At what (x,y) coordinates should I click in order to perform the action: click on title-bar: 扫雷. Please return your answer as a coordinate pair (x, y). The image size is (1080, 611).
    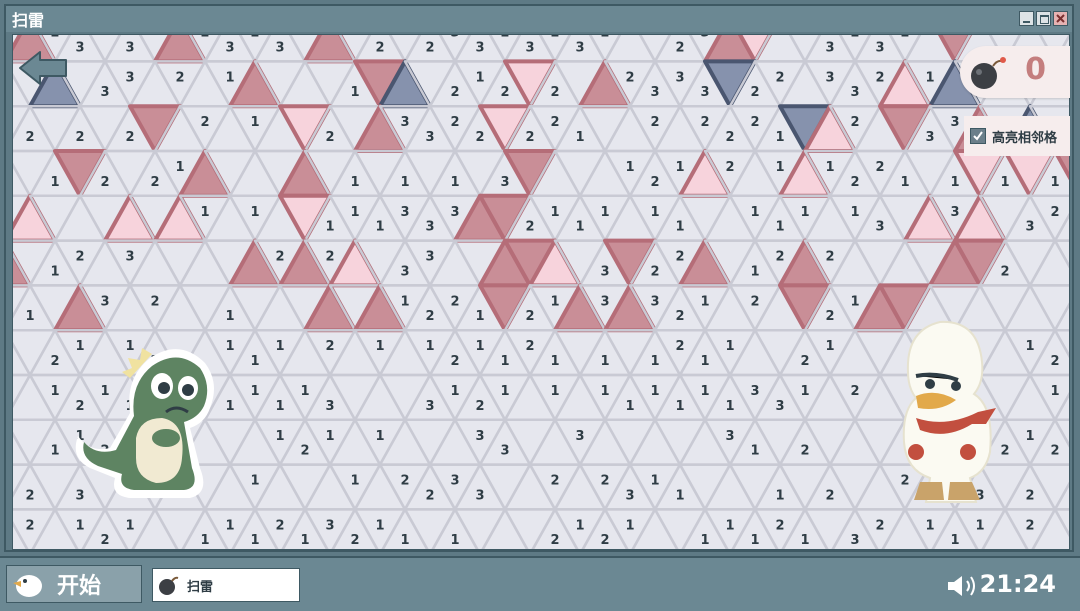
    Looking at the image, I should click on (539, 19).